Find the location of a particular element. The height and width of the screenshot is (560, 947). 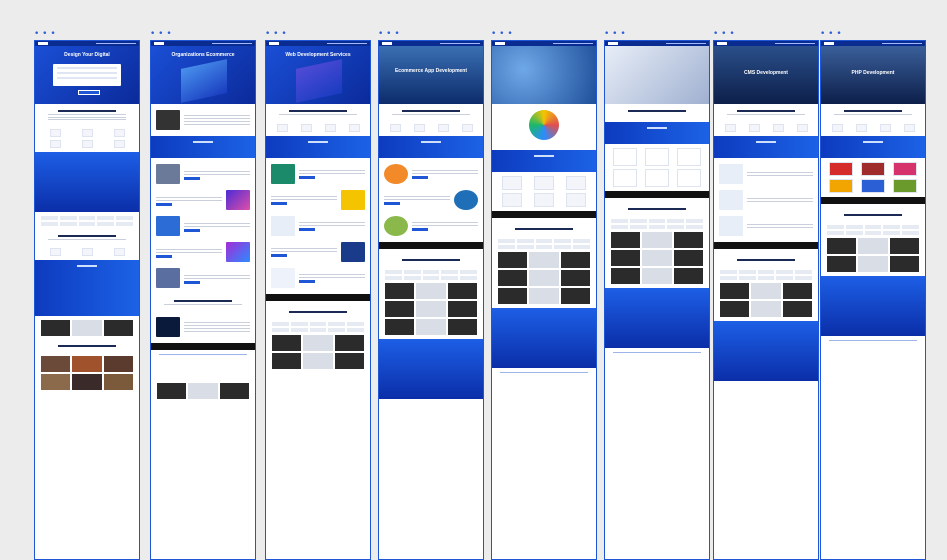

design-frame-1: • • • Design Your Digital is located at coordinates (87, 295).